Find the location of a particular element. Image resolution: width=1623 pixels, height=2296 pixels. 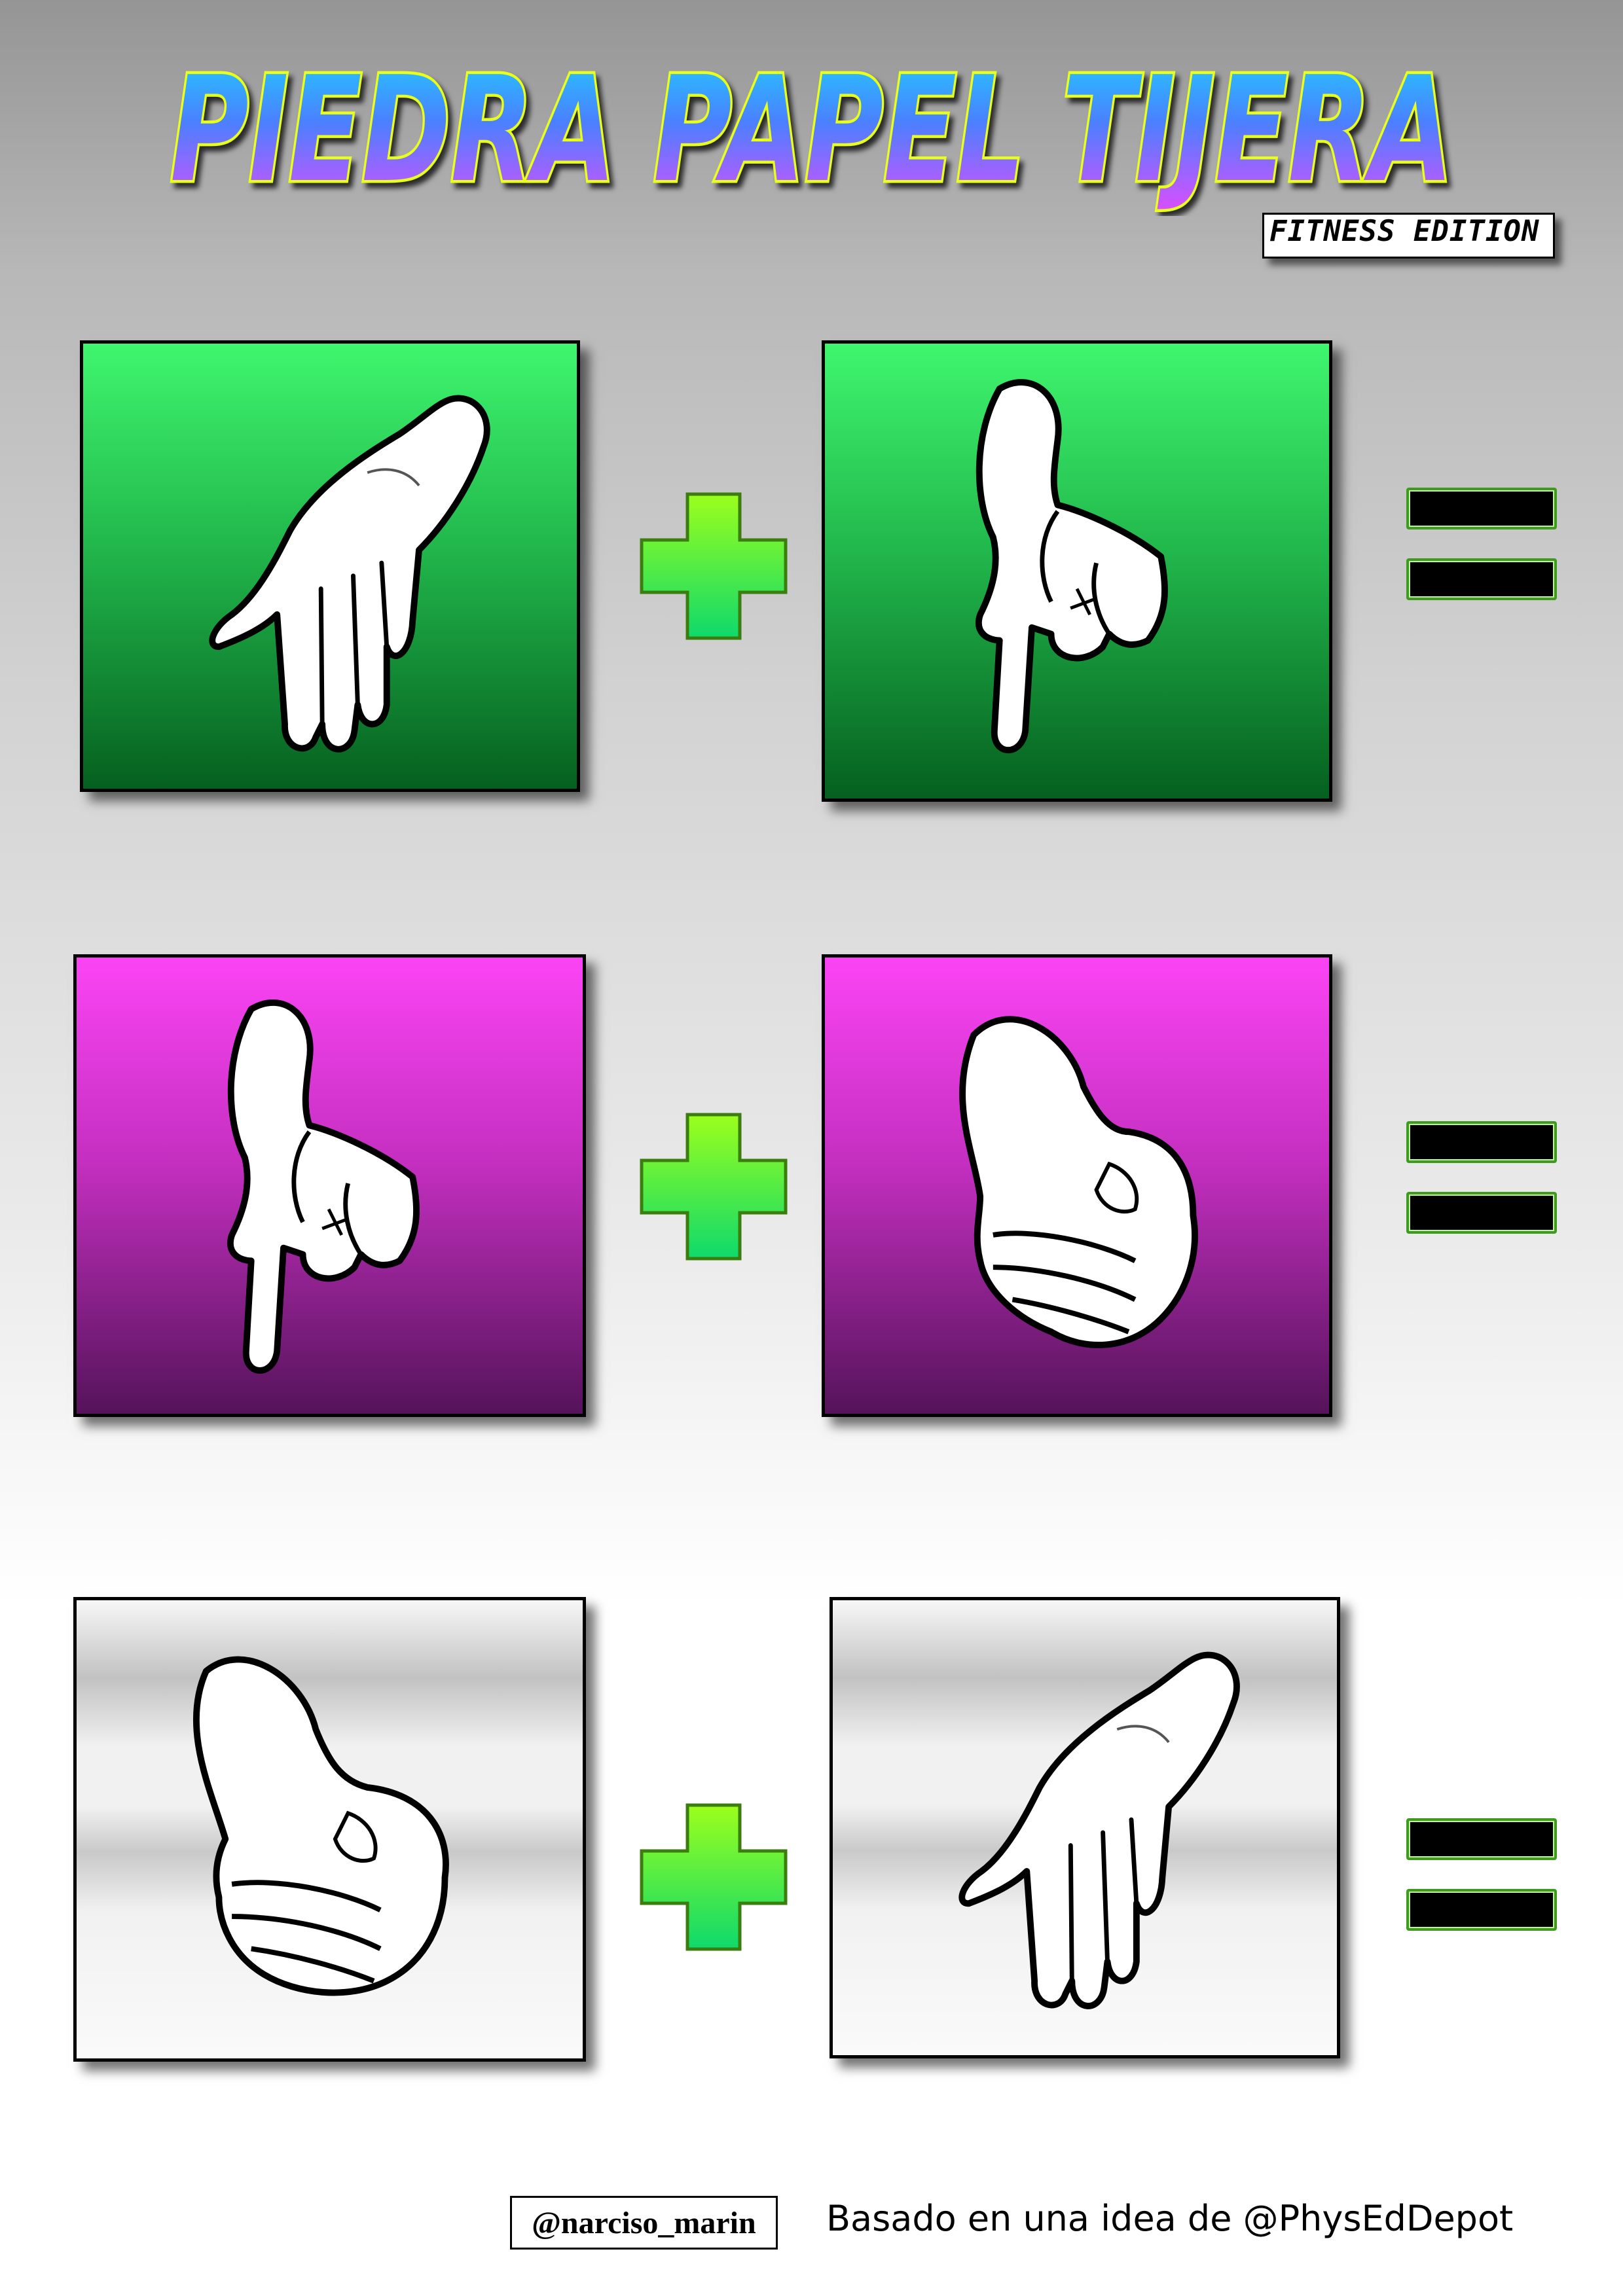

subtitle-badge: FITNESS EDITION is located at coordinates (1408, 236).